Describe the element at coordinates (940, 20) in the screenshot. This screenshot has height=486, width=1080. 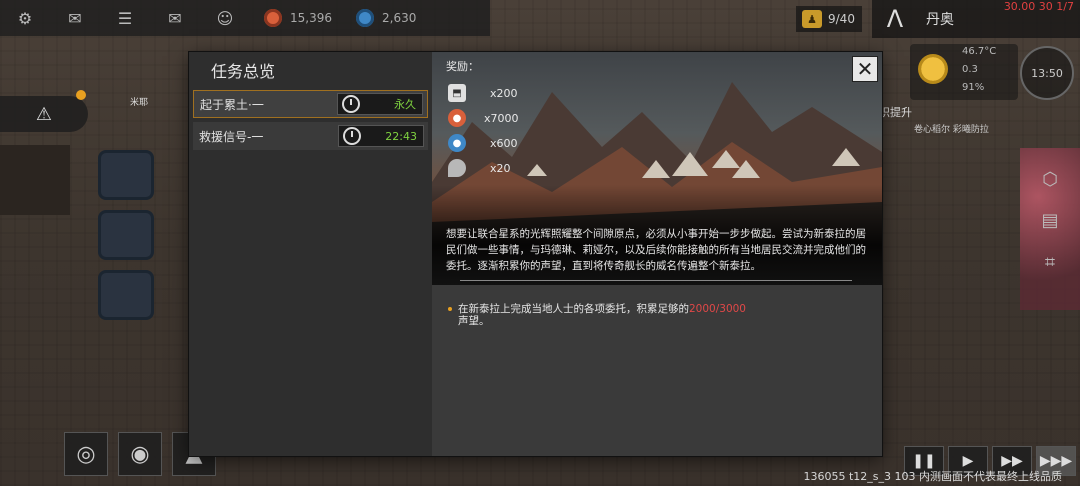
I see `planet-name: 丹奥` at that location.